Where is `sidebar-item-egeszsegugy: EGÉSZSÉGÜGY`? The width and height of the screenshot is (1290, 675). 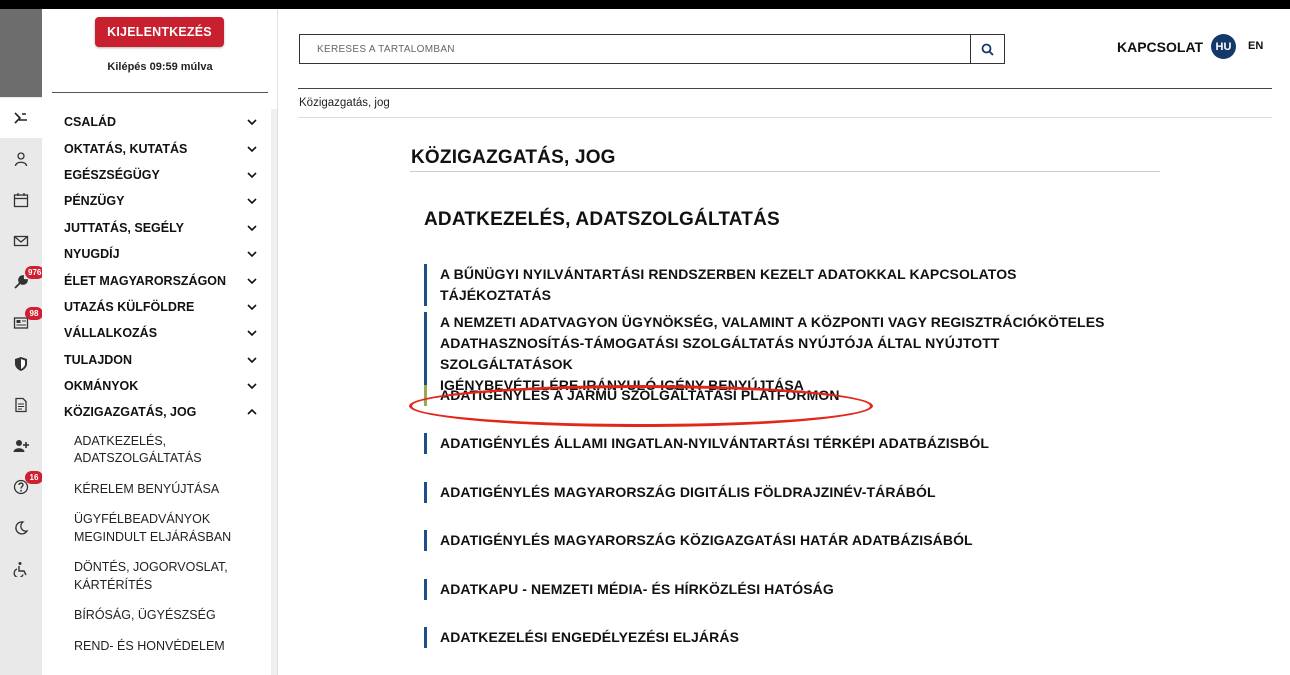 sidebar-item-egeszsegugy: EGÉSZSÉGÜGY is located at coordinates (156, 175).